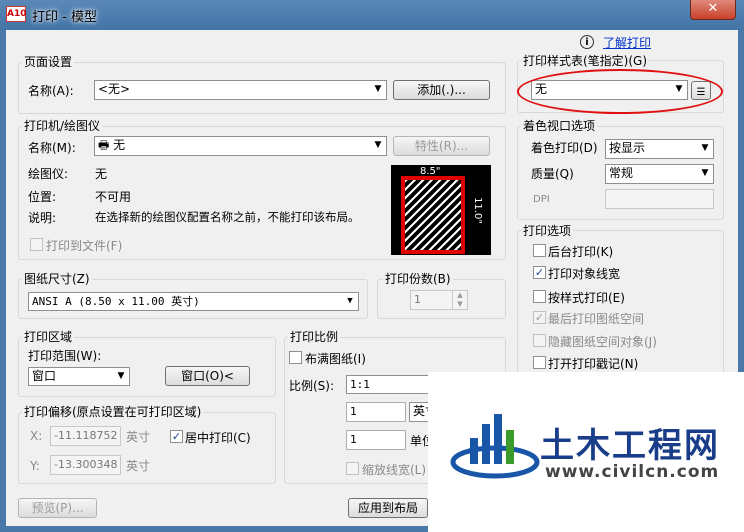 This screenshot has width=744, height=532. I want to click on dpi-input, so click(659, 199).